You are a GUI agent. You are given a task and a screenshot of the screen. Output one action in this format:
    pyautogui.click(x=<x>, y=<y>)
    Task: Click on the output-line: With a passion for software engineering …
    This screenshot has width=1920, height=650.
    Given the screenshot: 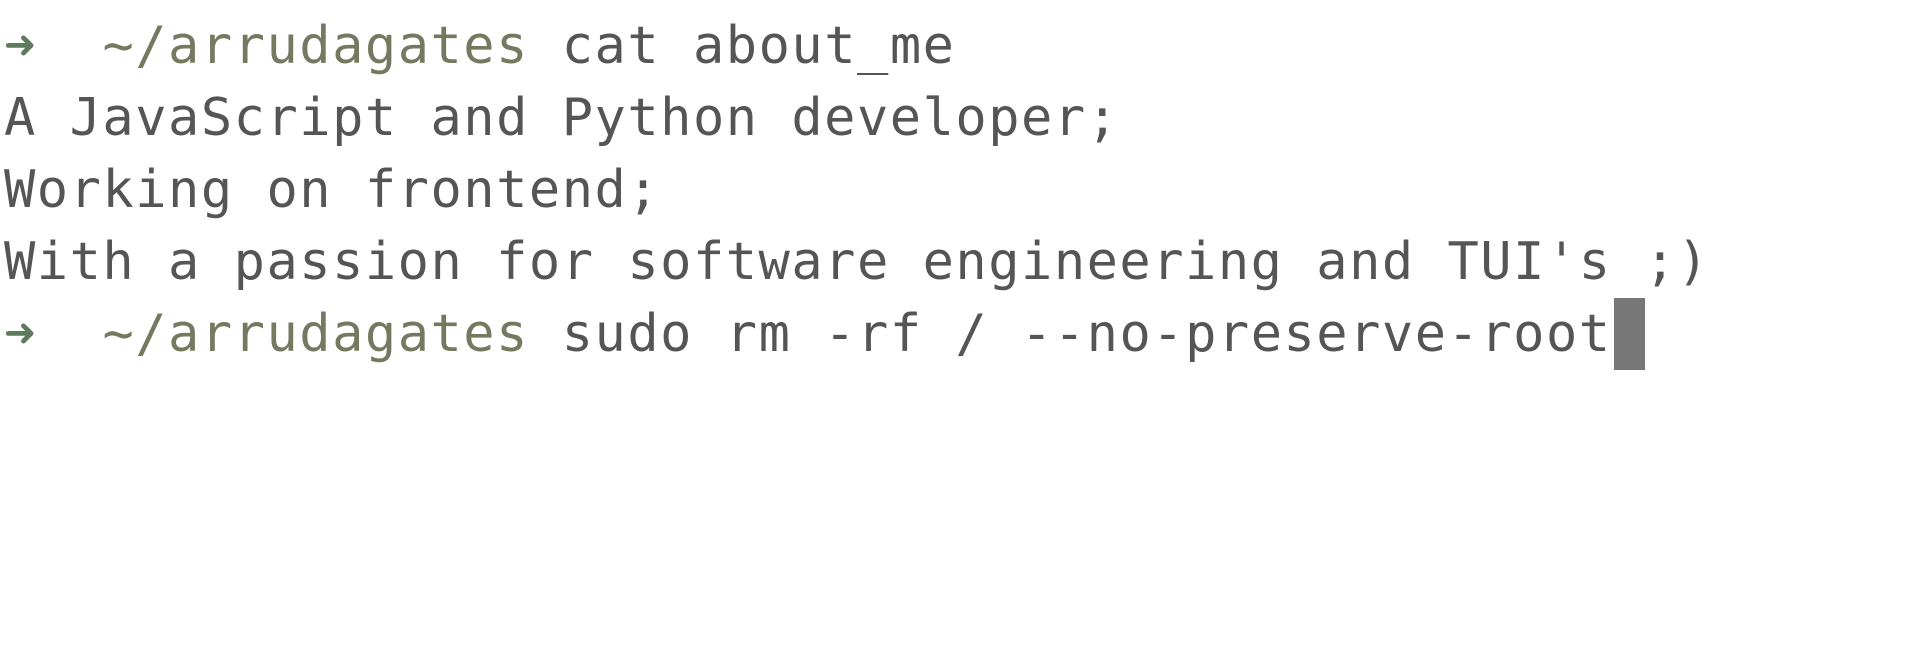 What is the action you would take?
    pyautogui.click(x=857, y=262)
    